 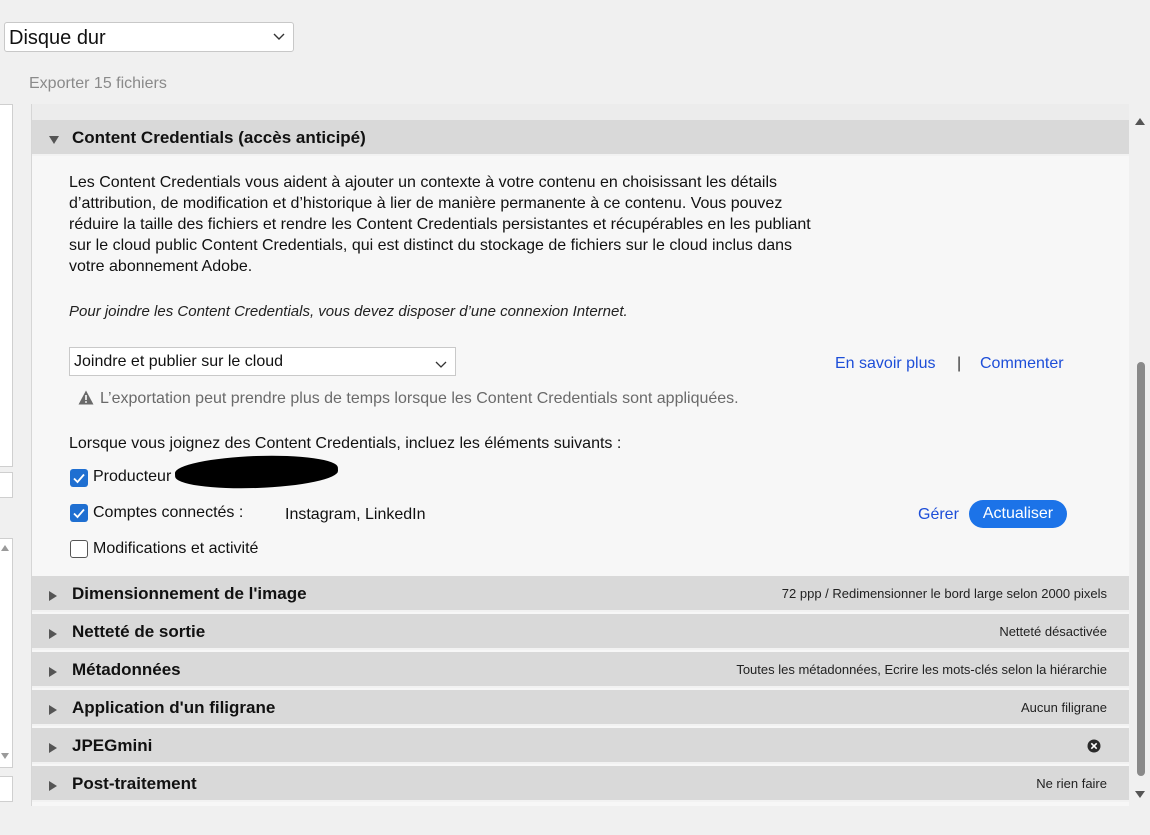 I want to click on section-title: Dimensionnement de l'image, so click(x=189, y=593).